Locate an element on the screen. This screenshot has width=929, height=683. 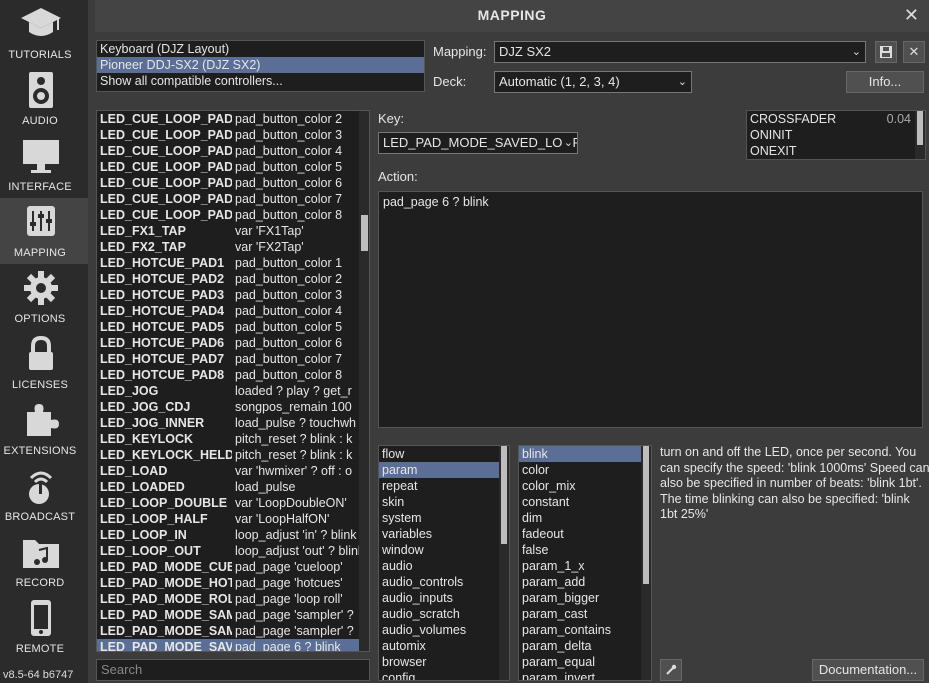
trigger-item: CROSSFADER 0.04 is located at coordinates (836, 119).